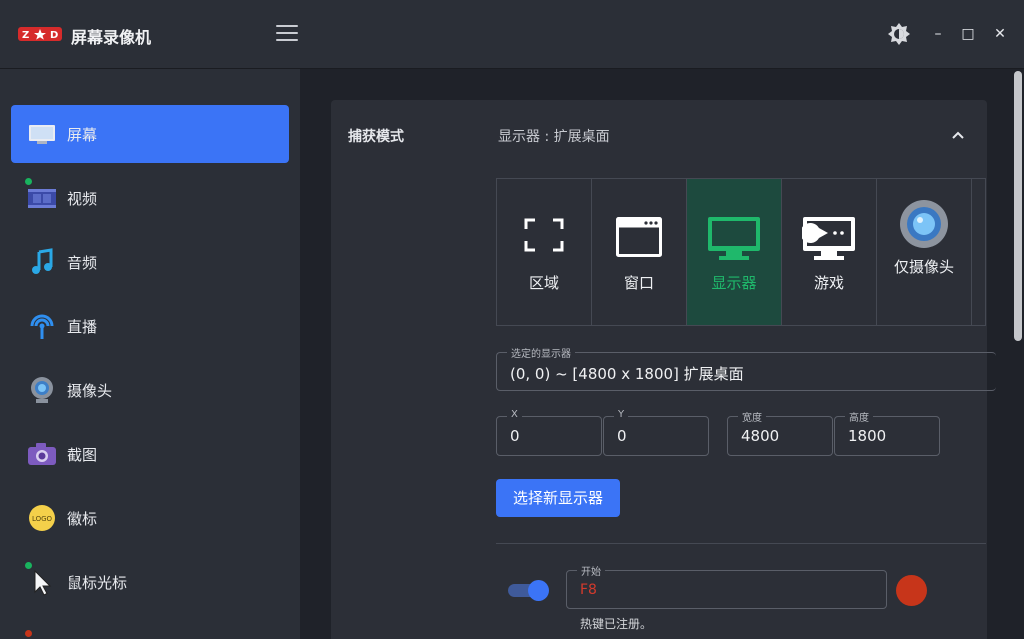  I want to click on mode-tile-window: 窗口, so click(639, 252).